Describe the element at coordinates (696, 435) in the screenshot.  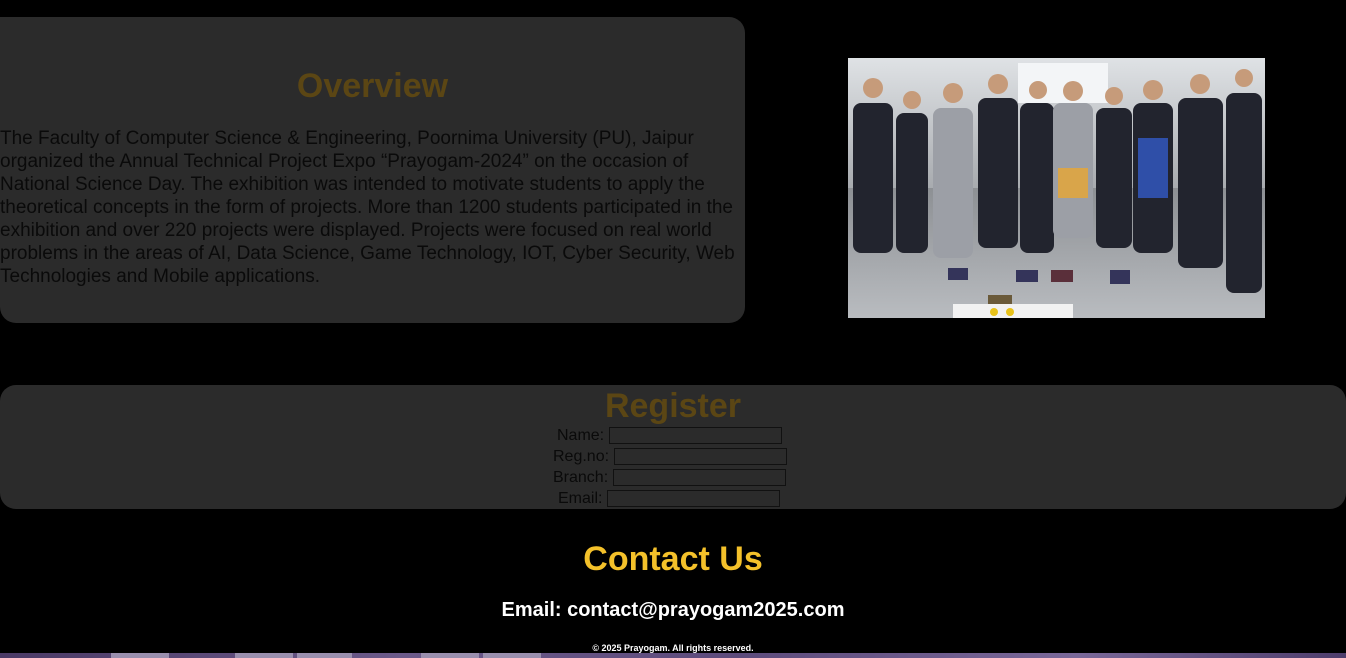
I see `name-input` at that location.